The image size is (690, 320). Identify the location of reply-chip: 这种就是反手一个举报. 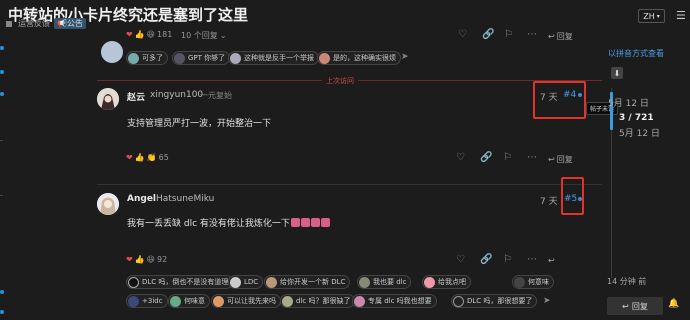
(273, 58).